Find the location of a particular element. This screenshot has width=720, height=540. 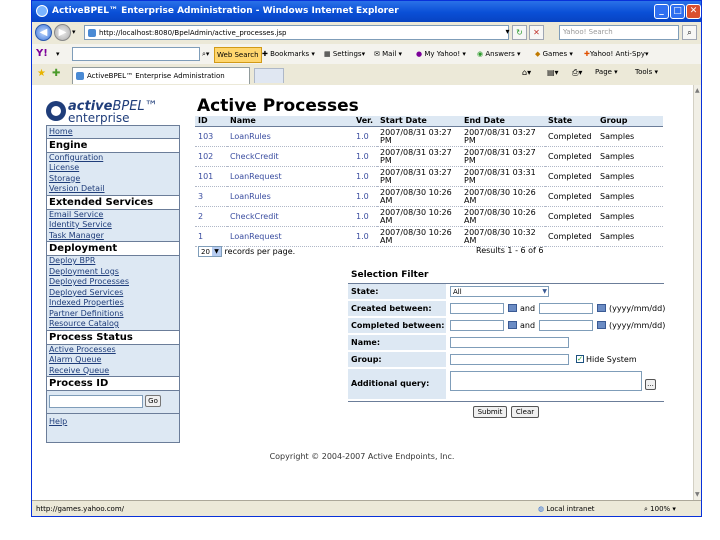

web-search-button: Web Search is located at coordinates (238, 55).